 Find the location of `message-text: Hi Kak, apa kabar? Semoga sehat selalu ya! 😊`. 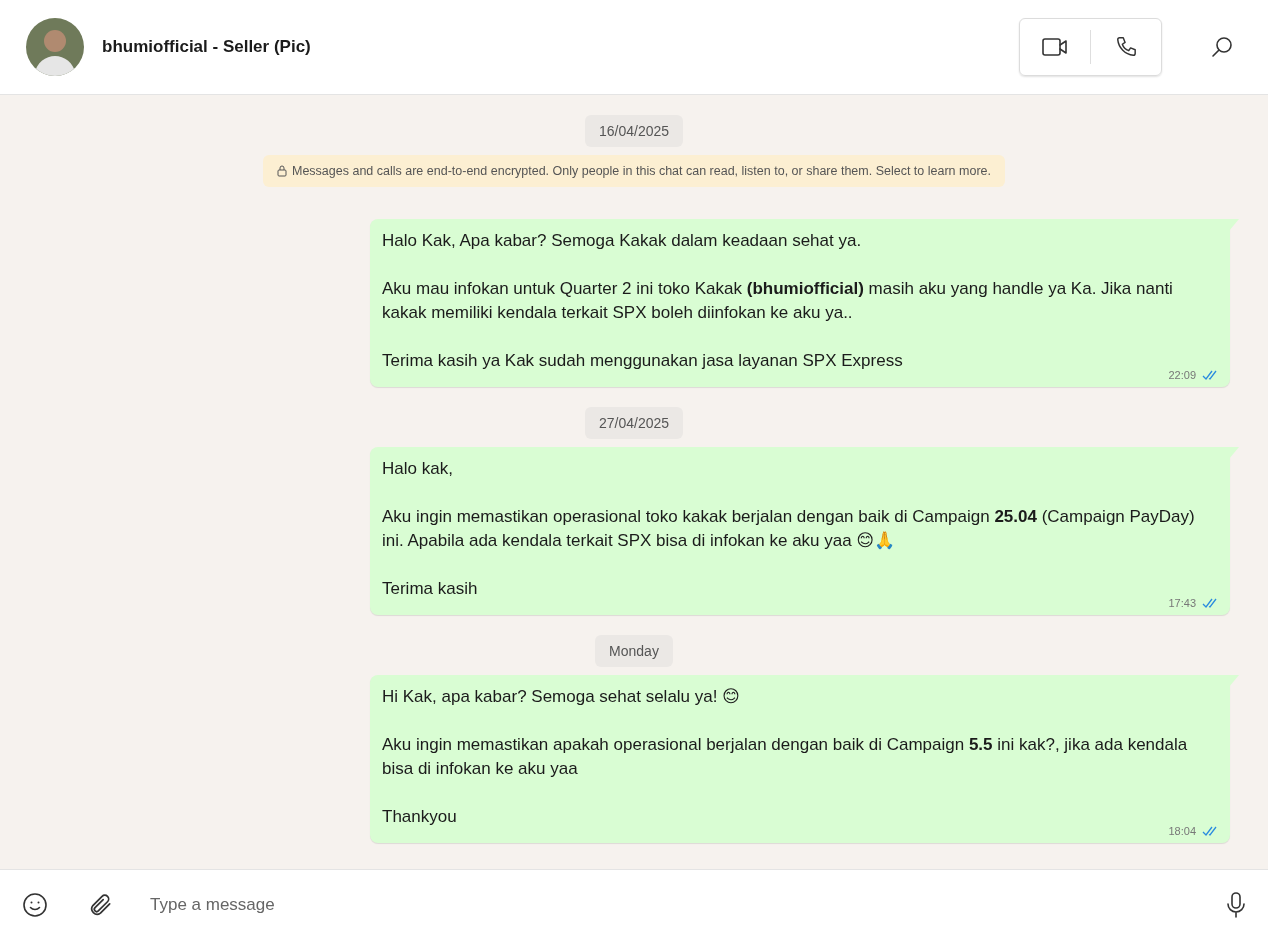

message-text: Hi Kak, apa kabar? Semoga sehat selalu ya! 😊 is located at coordinates (561, 697).